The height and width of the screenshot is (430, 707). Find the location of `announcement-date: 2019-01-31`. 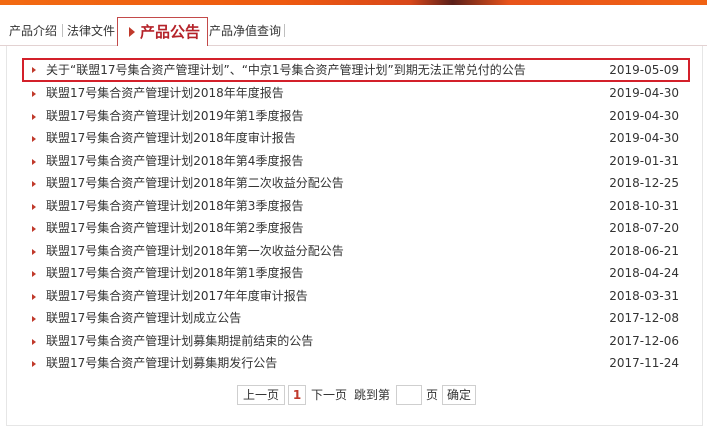

announcement-date: 2019-01-31 is located at coordinates (644, 160).